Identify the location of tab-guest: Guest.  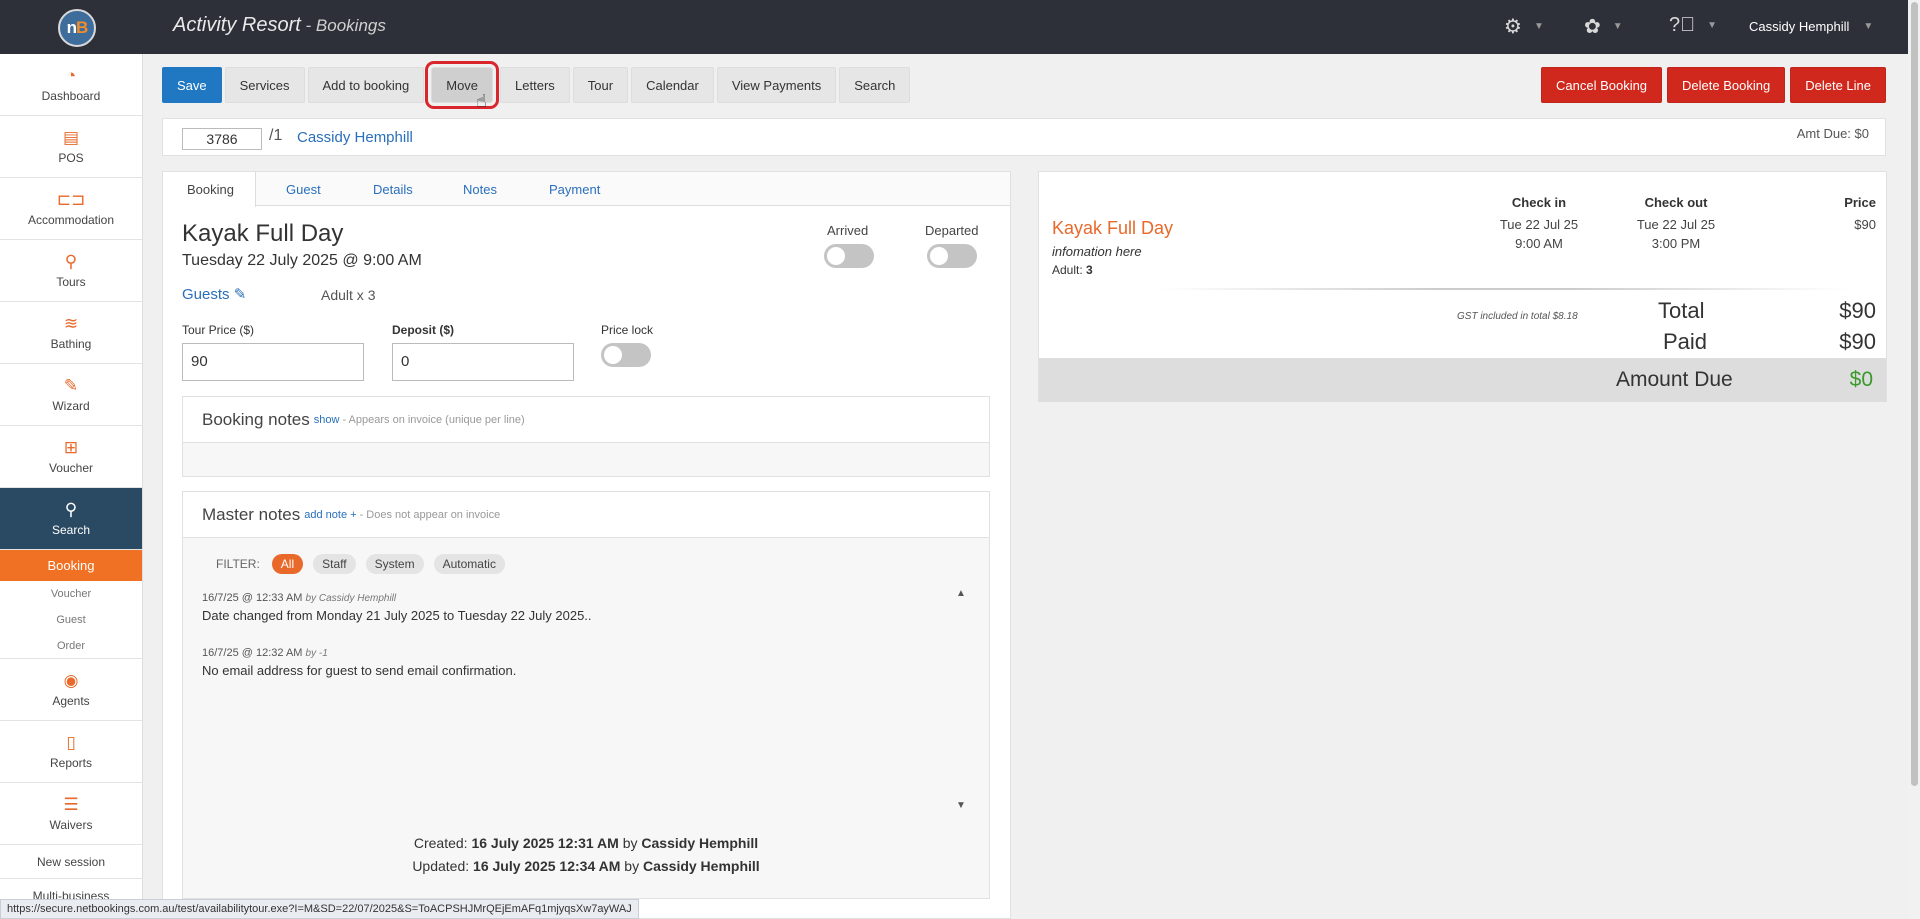
(303, 189).